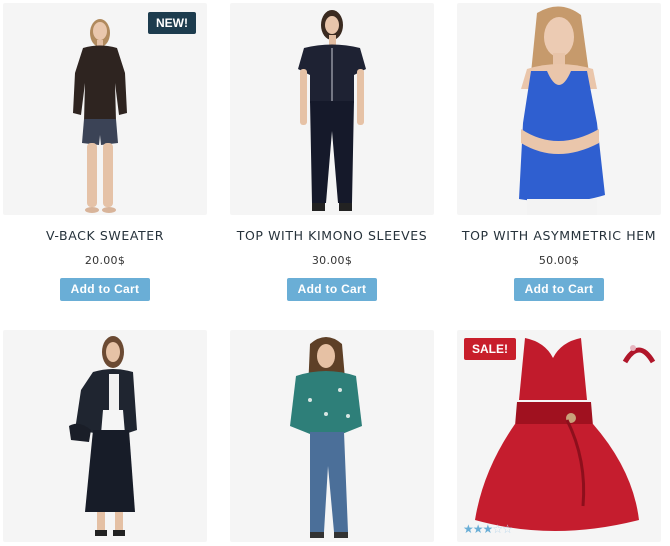 The image size is (670, 546). I want to click on product-image-trench-coat-outfit, so click(105, 436).